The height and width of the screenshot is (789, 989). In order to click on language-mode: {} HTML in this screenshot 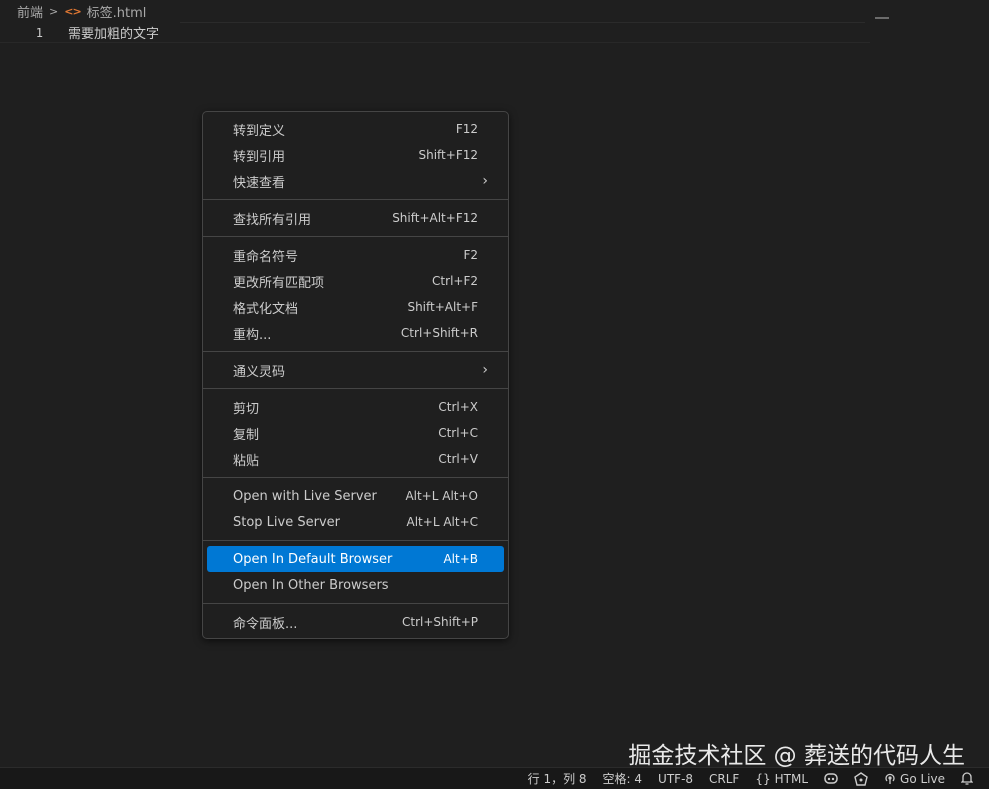, I will do `click(781, 779)`.